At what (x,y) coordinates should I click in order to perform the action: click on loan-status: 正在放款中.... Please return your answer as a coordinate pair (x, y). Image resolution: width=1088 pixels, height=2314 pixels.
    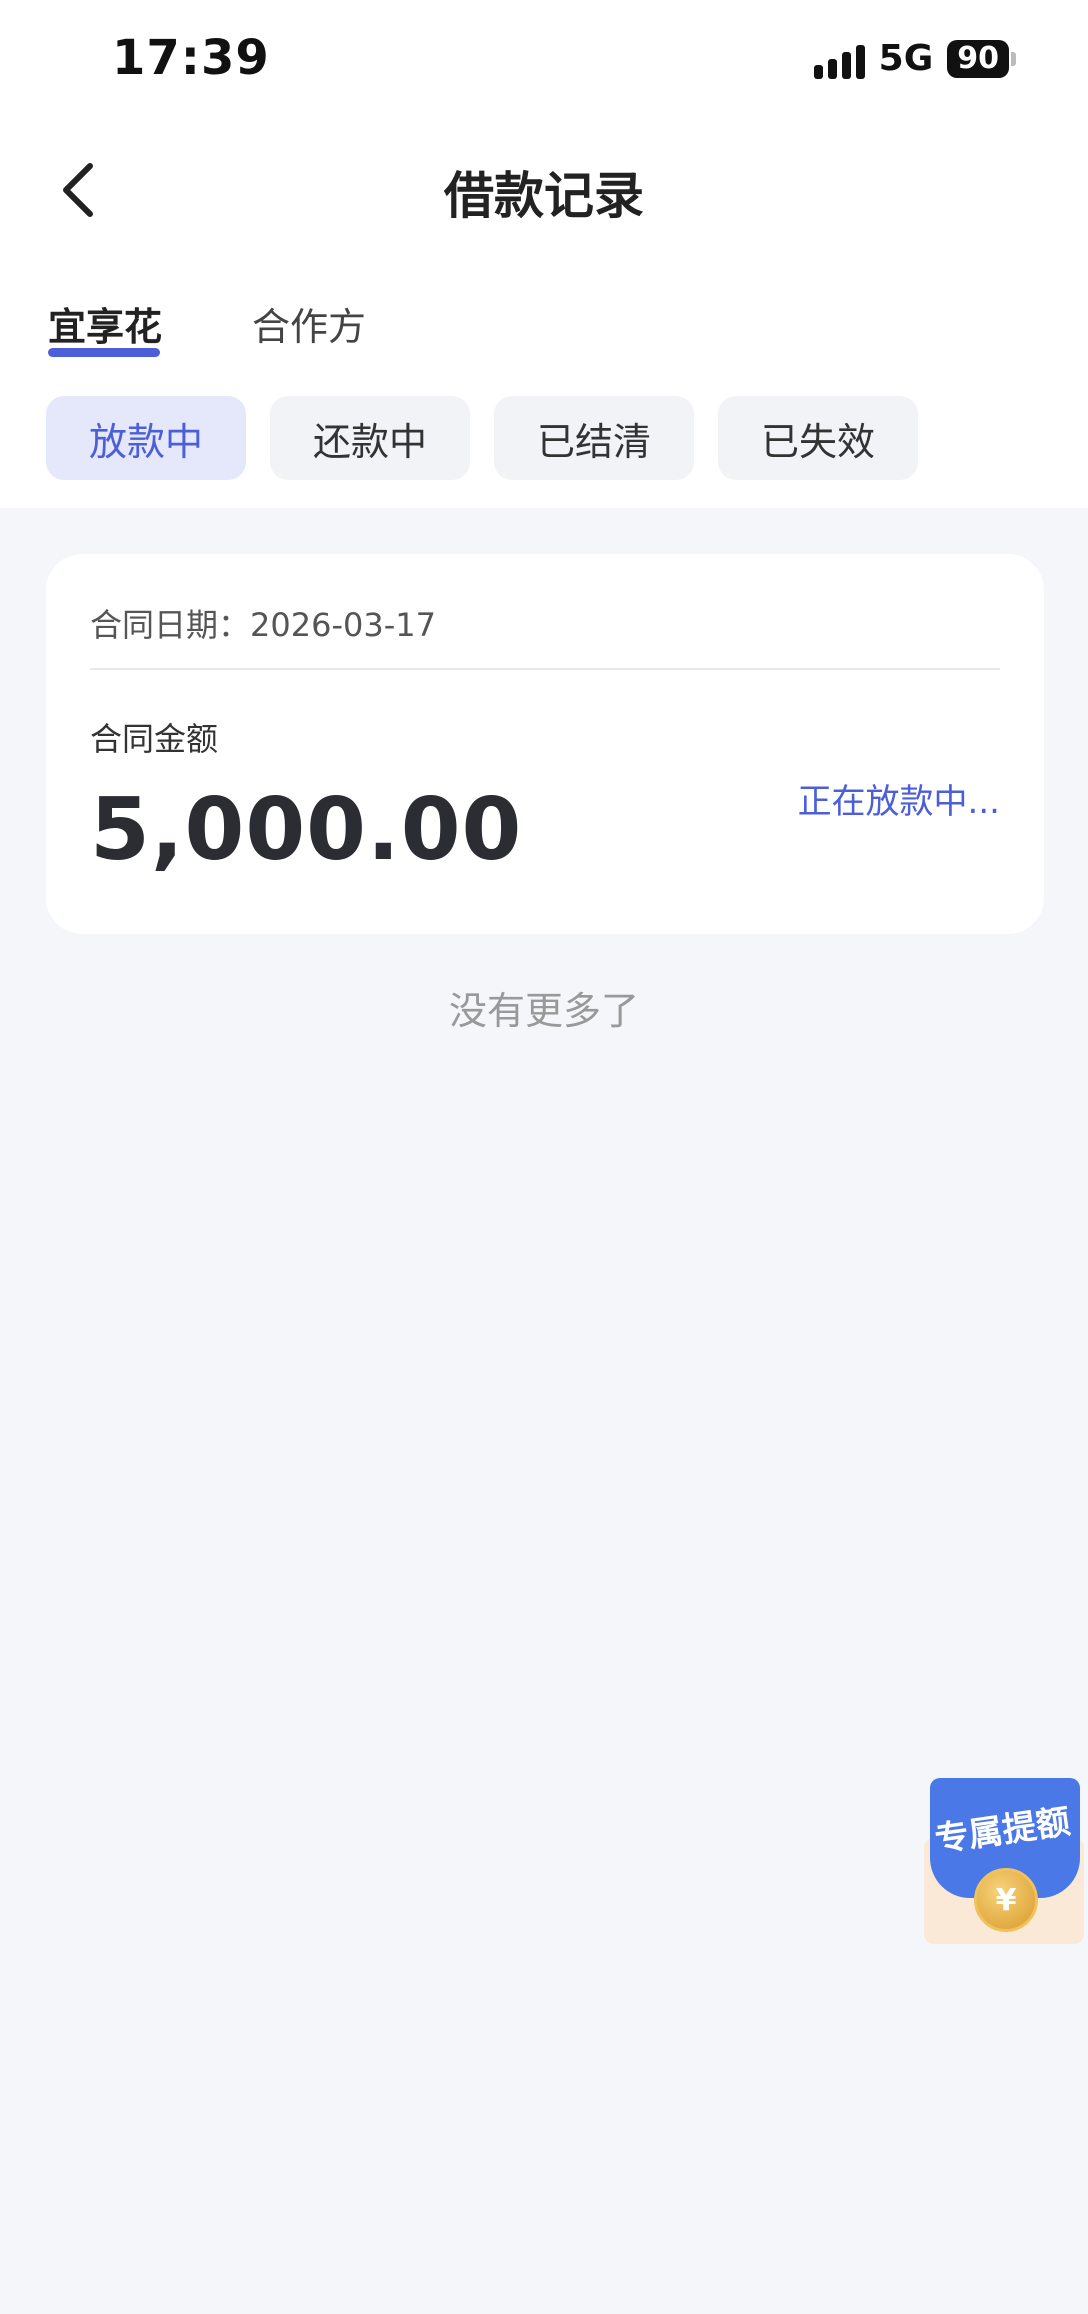
    Looking at the image, I should click on (899, 798).